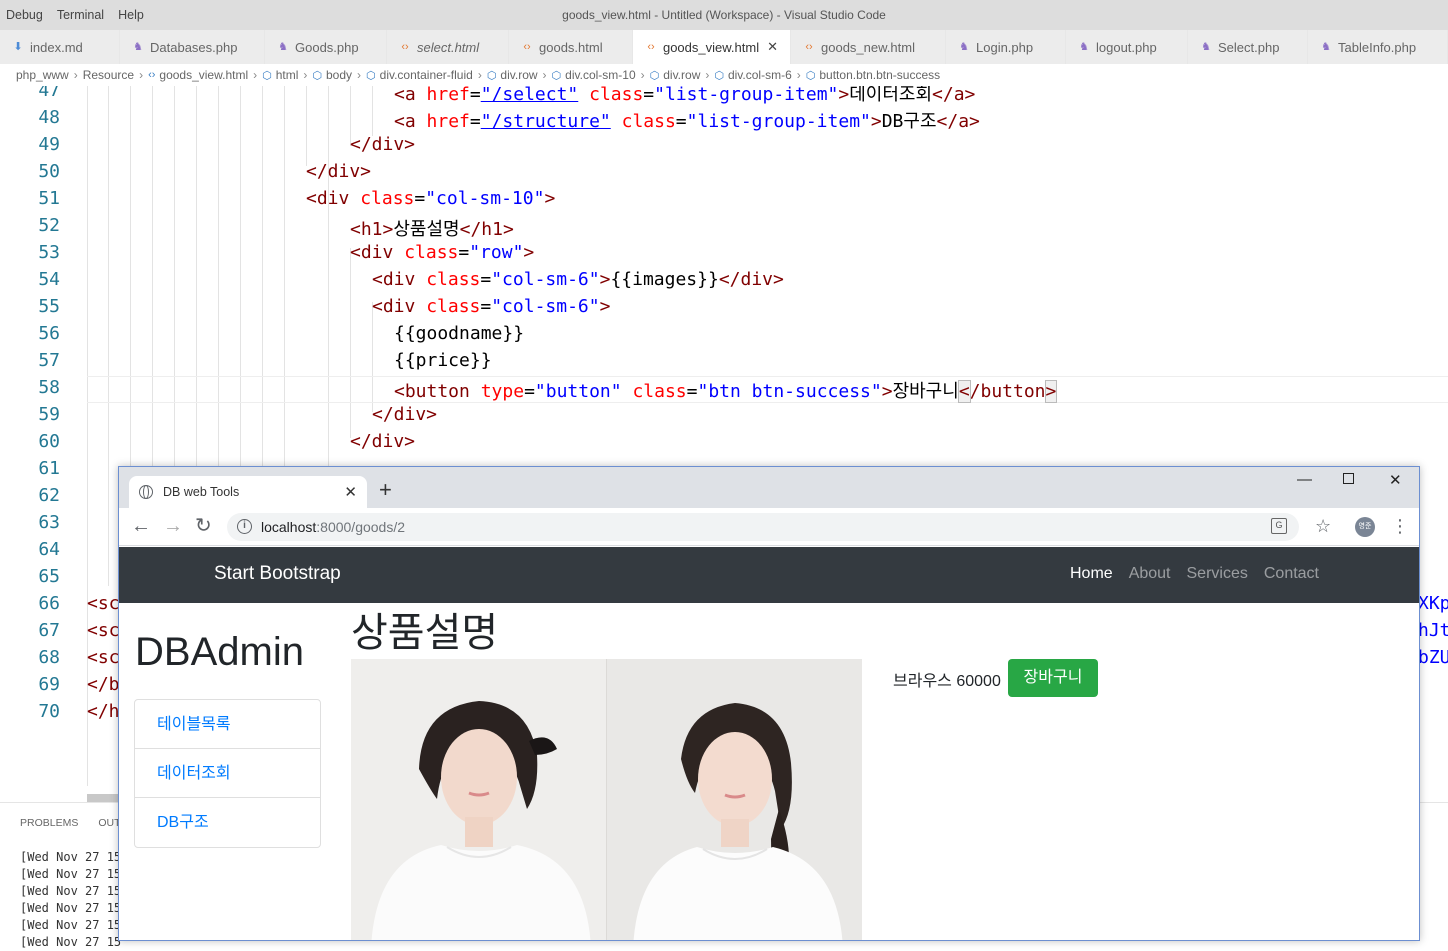  What do you see at coordinates (1248, 47) in the screenshot?
I see `tab-select-php: ♞ Select.php` at bounding box center [1248, 47].